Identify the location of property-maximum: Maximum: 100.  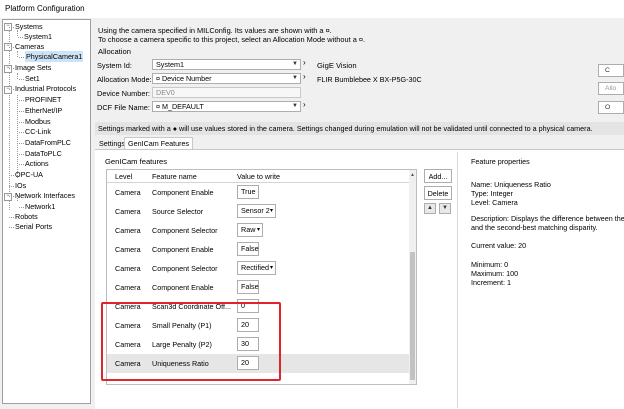
(495, 273).